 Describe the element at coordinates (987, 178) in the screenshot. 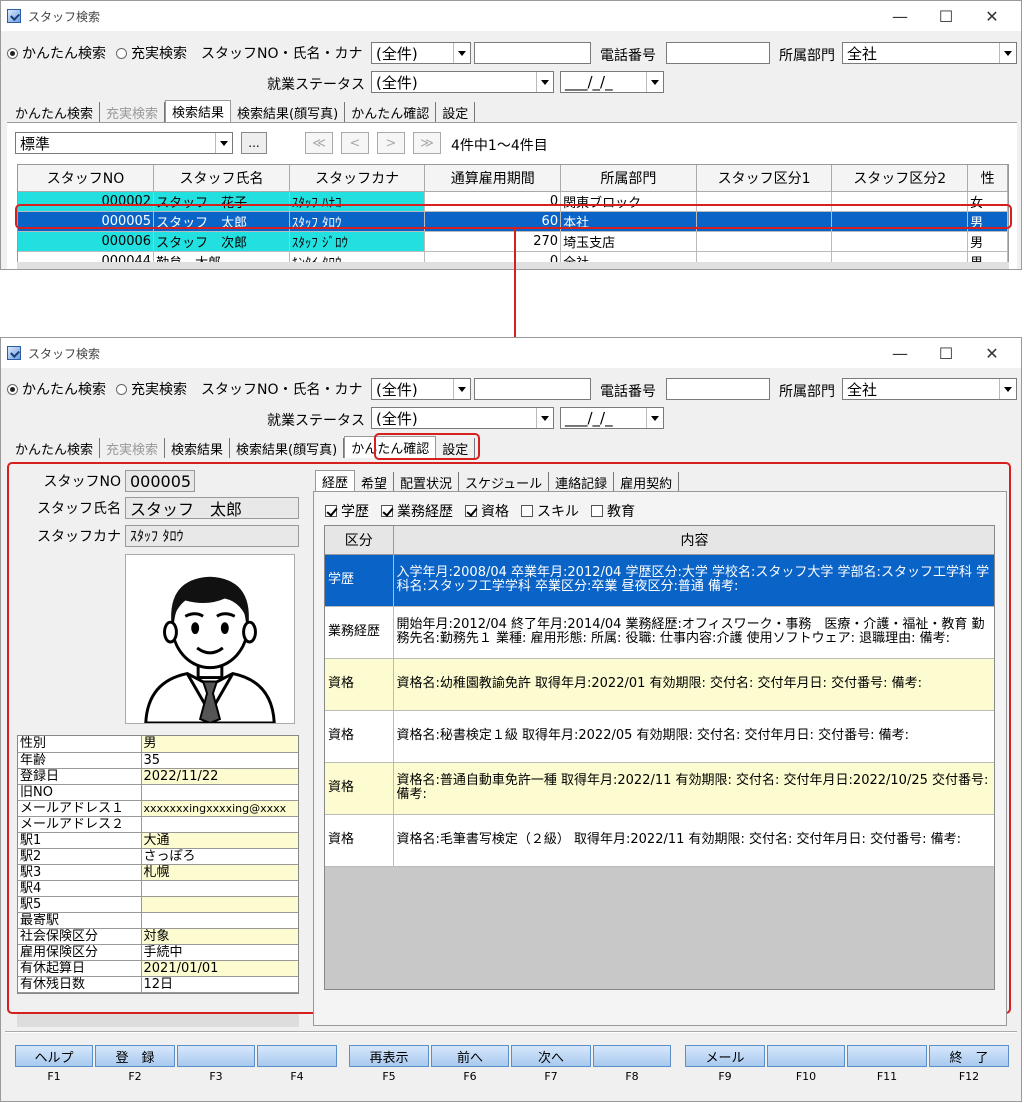

I see `col-header-sex: 性` at that location.